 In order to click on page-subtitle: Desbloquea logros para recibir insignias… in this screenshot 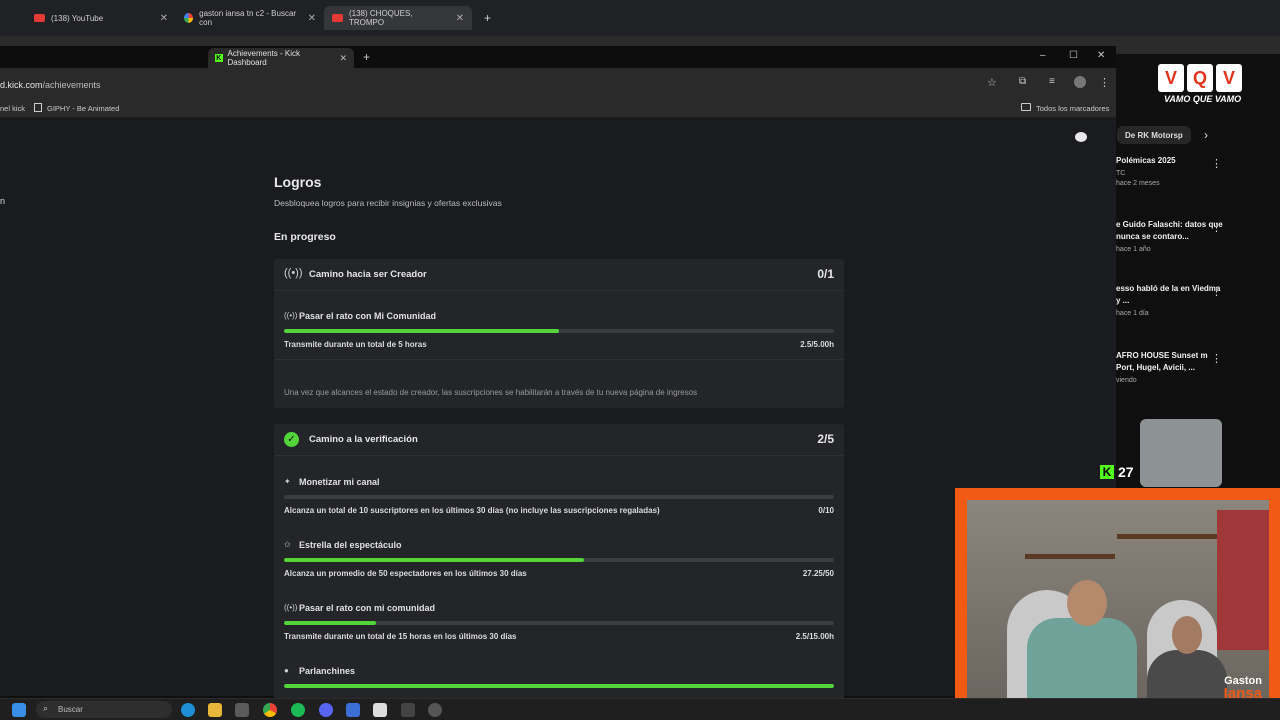, I will do `click(388, 203)`.